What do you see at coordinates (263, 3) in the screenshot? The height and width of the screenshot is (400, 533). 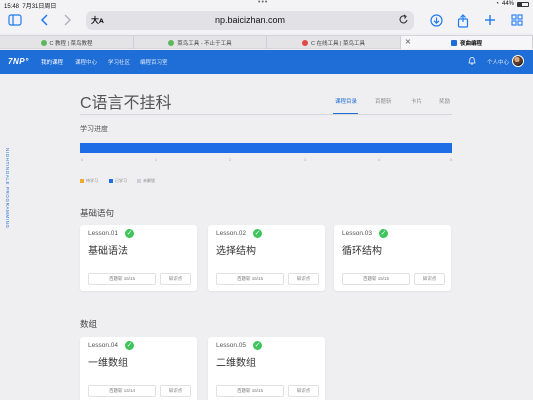 I see `multitask-dots: •••` at bounding box center [263, 3].